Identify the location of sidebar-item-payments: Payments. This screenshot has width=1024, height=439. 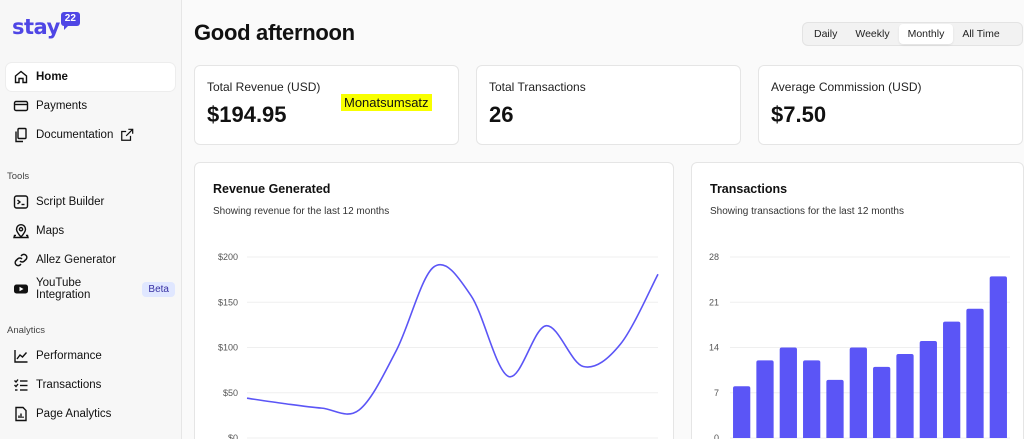
(90, 106).